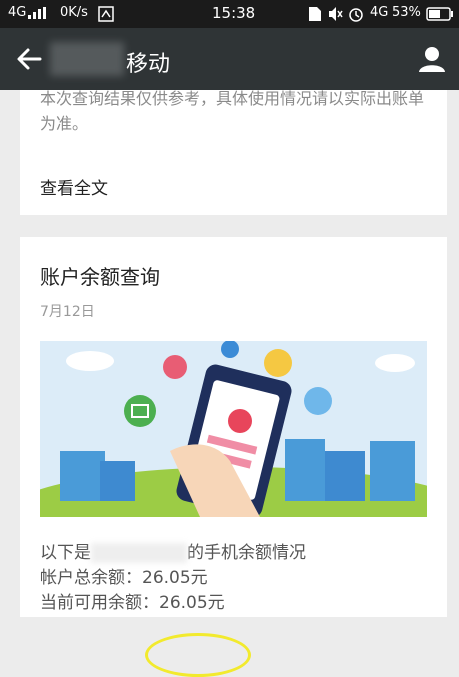  Describe the element at coordinates (87, 59) in the screenshot. I see `blurred-account-name` at that location.